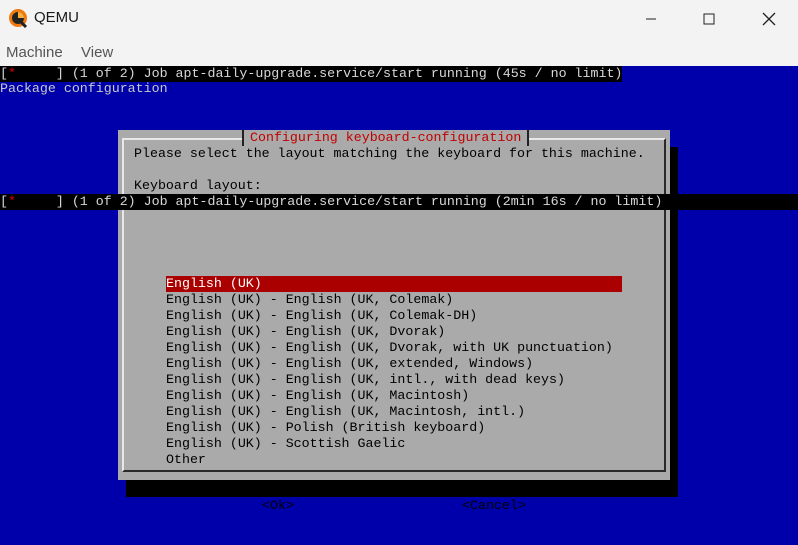  Describe the element at coordinates (394, 284) in the screenshot. I see `layout-option: English (UK)` at that location.